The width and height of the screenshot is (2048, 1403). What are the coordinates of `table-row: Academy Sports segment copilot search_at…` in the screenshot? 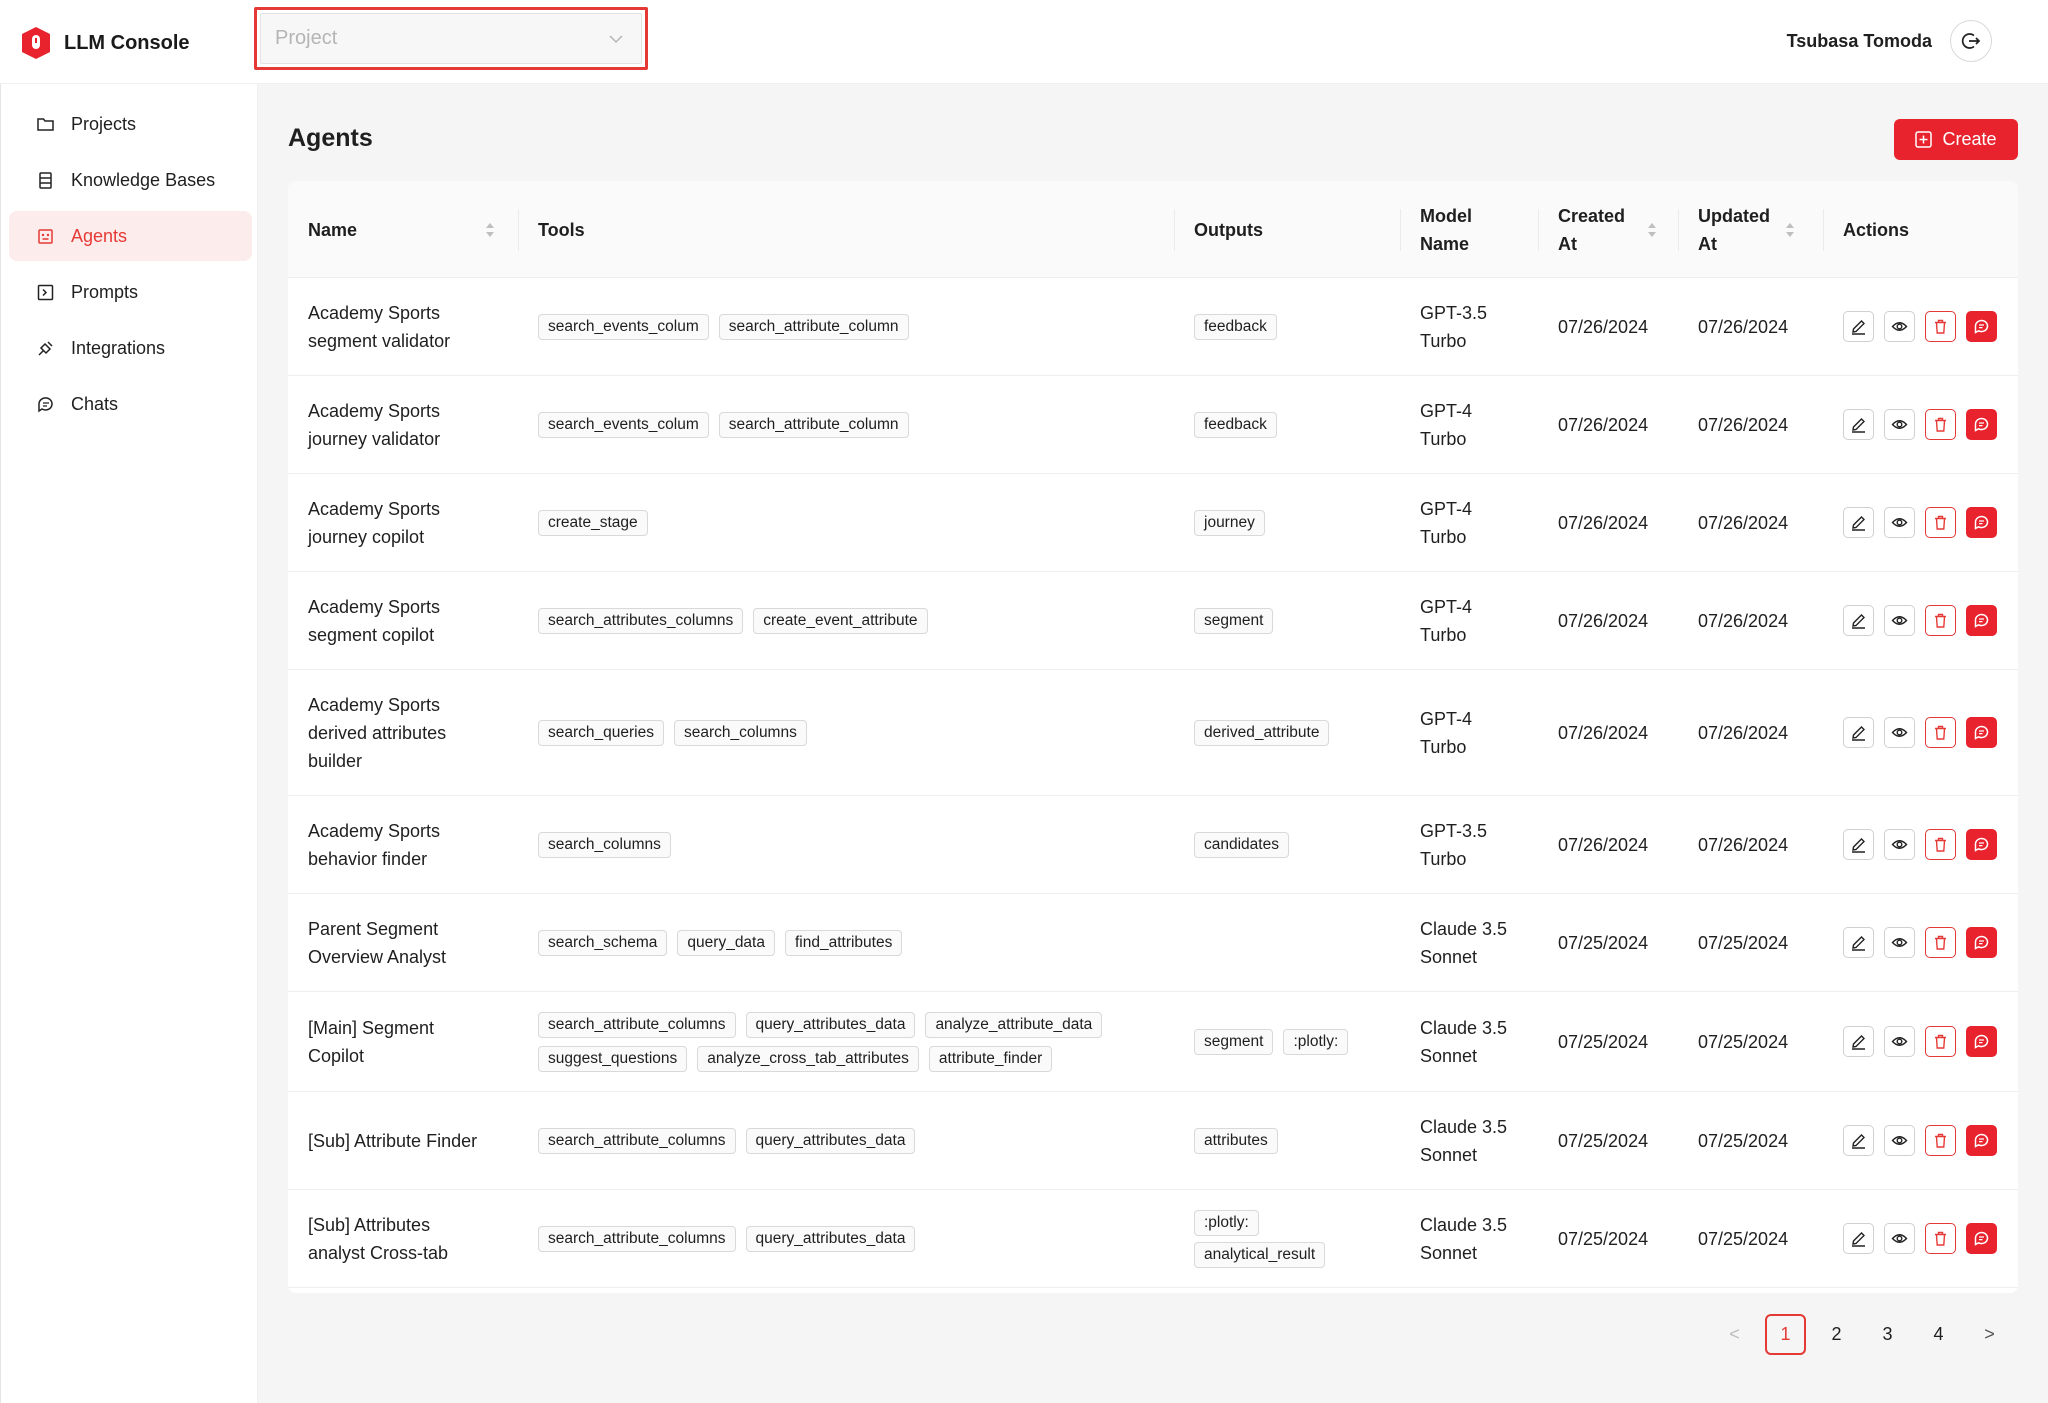 It's located at (1153, 621).